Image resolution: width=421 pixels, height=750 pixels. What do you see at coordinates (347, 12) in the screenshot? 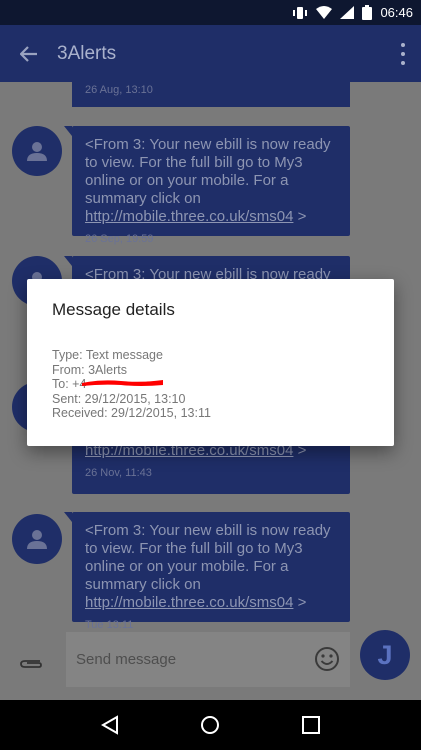
I see `signal-icon` at bounding box center [347, 12].